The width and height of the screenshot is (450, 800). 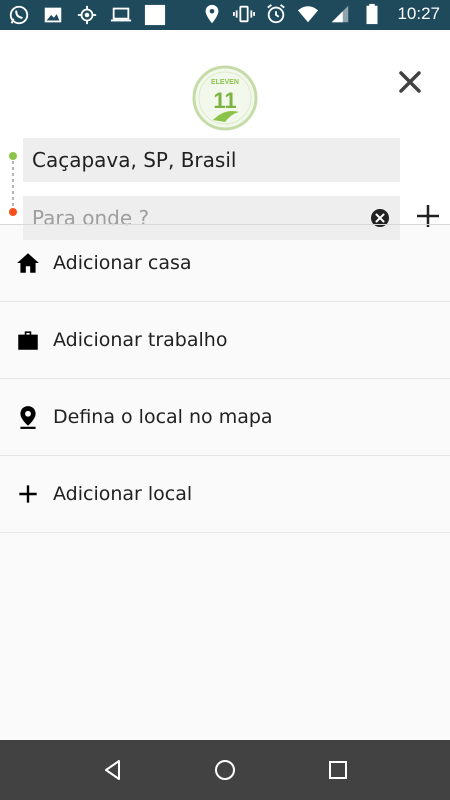 I want to click on laptop-icon, so click(x=121, y=14).